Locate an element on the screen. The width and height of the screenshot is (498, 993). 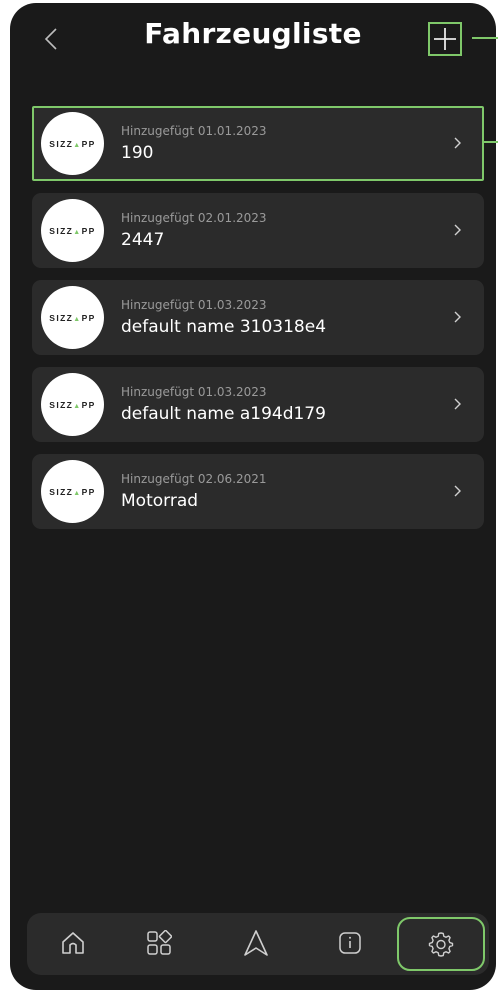
settings-icon is located at coordinates (441, 944).